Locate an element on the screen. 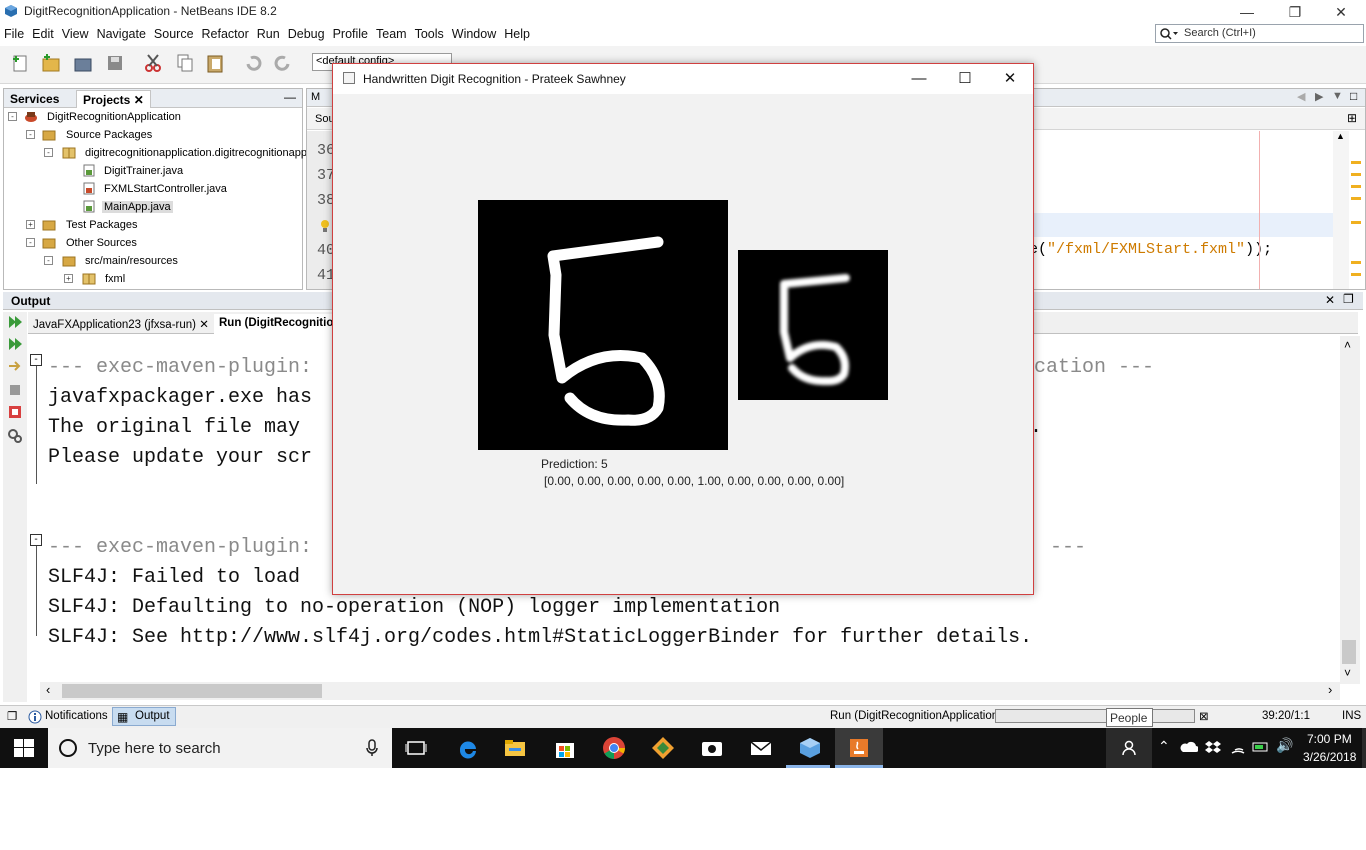  menu-refactor: Refactor is located at coordinates (225, 32).